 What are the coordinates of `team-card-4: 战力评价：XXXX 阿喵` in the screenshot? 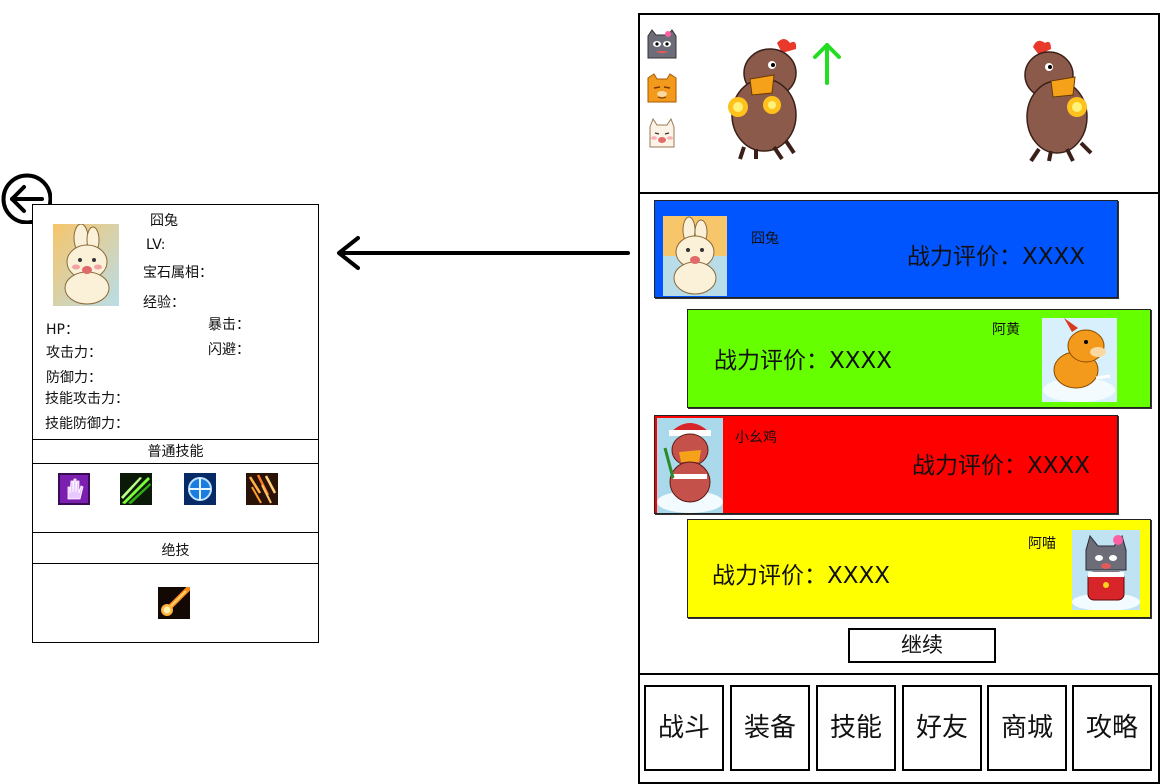 It's located at (919, 568).